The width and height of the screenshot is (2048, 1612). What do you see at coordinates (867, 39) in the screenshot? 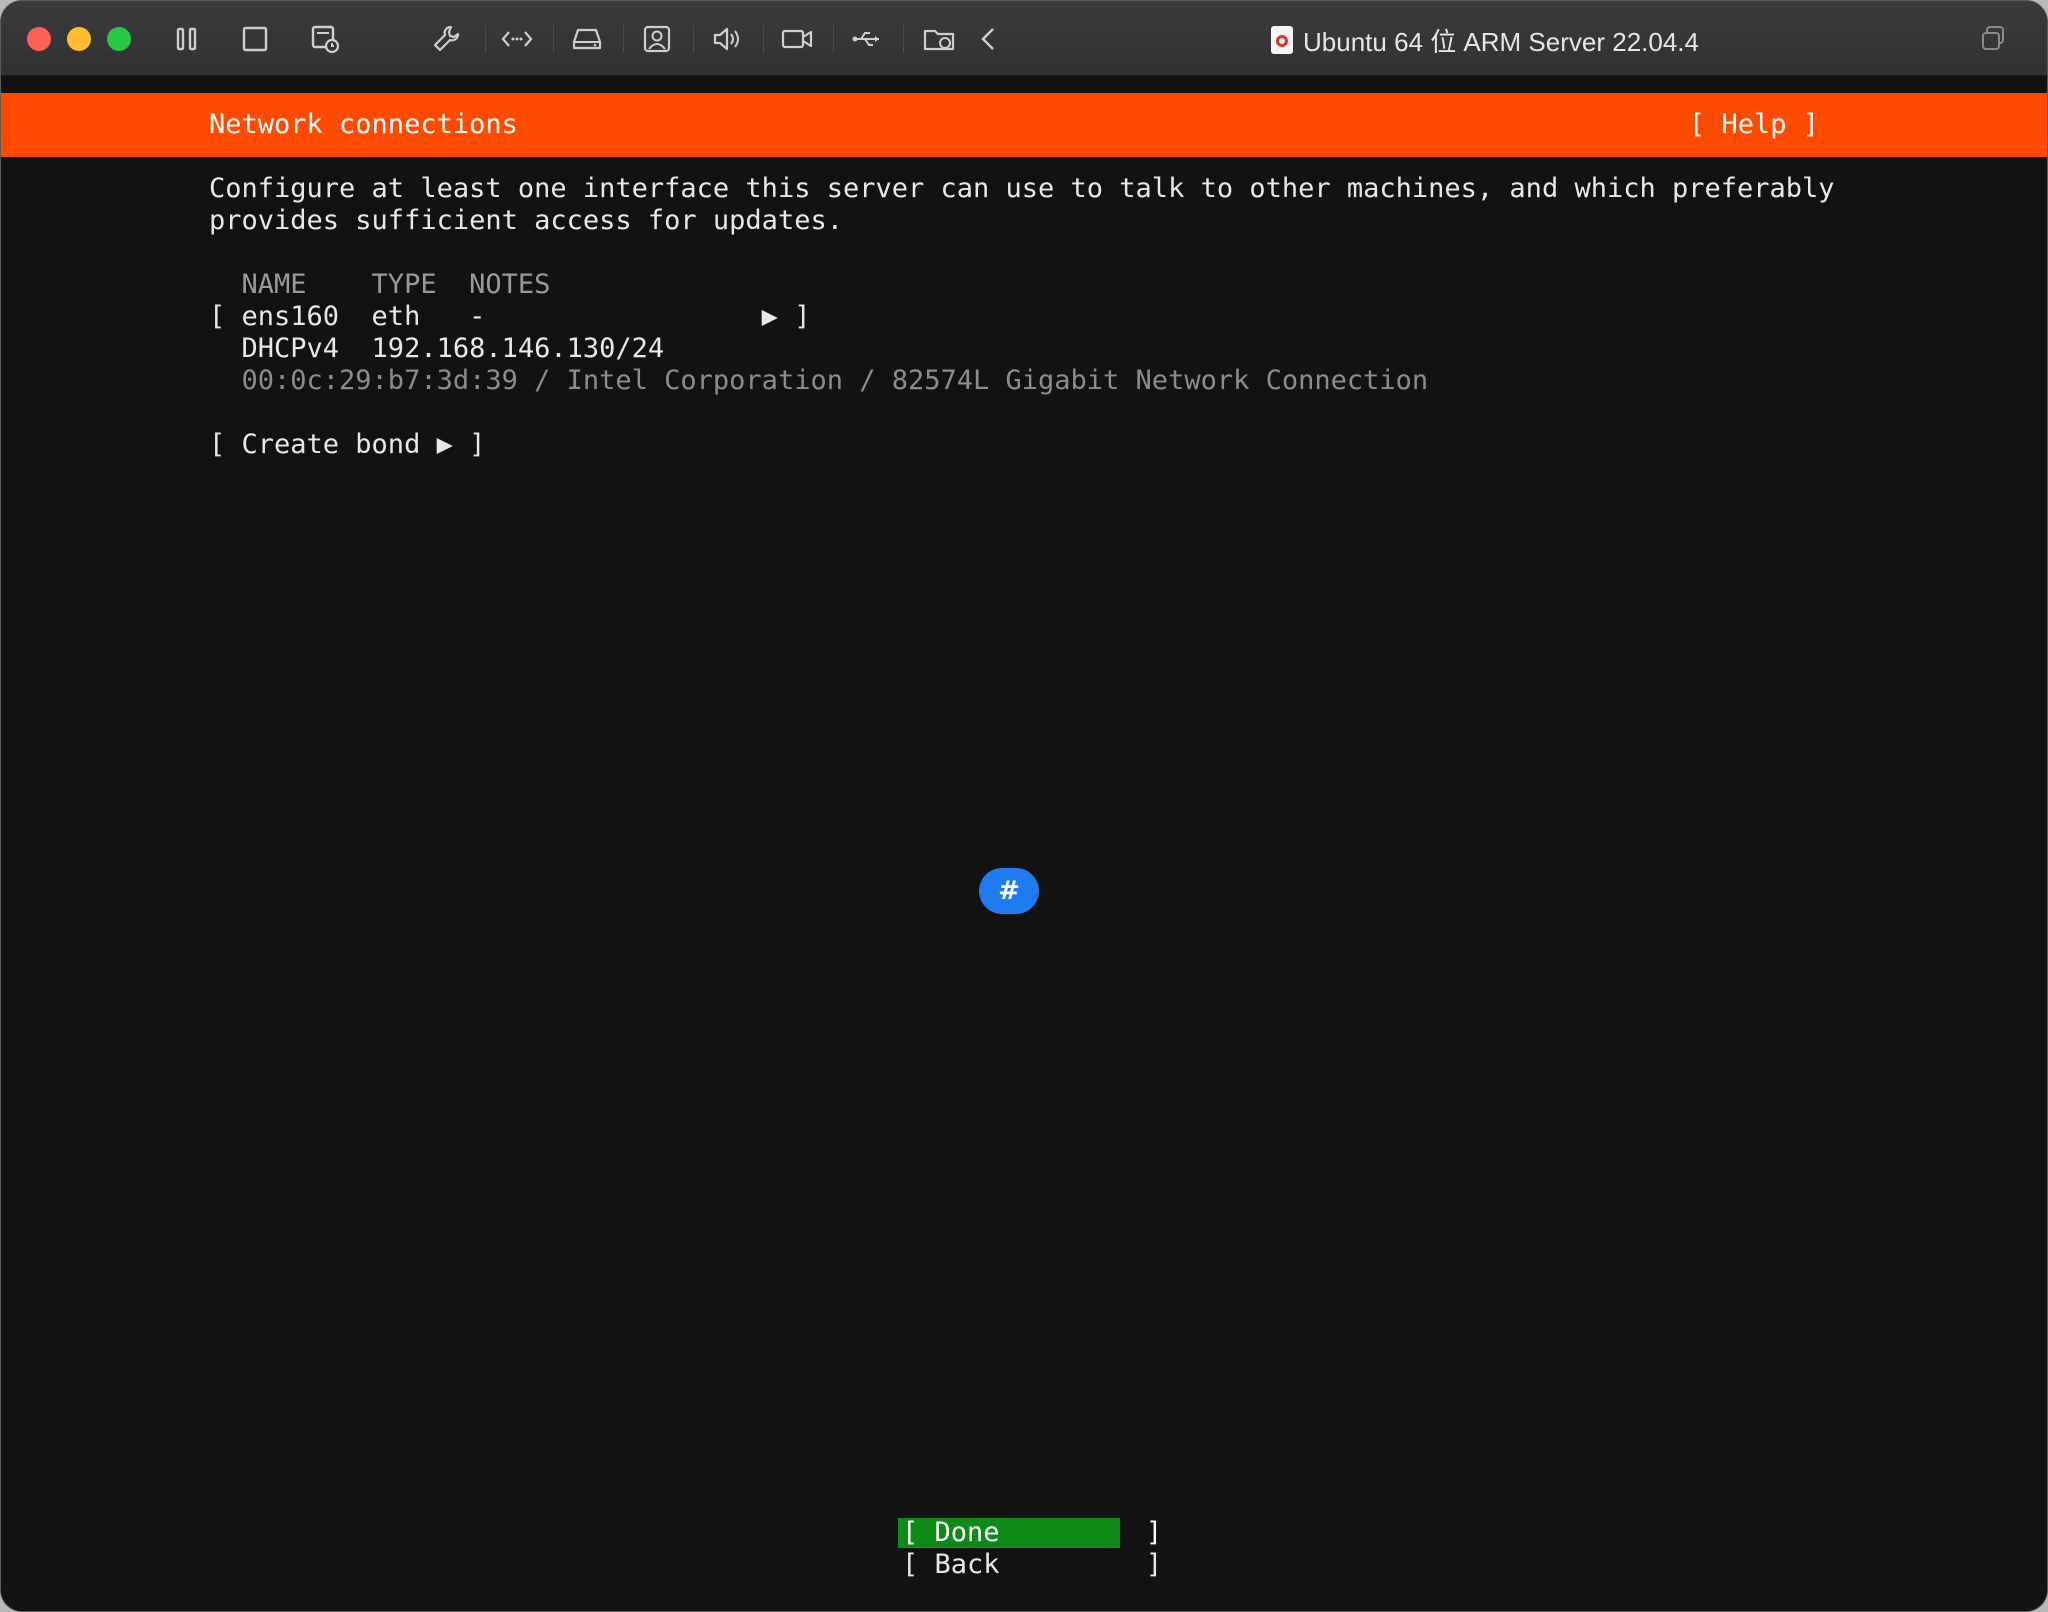
I see `usb-icon` at bounding box center [867, 39].